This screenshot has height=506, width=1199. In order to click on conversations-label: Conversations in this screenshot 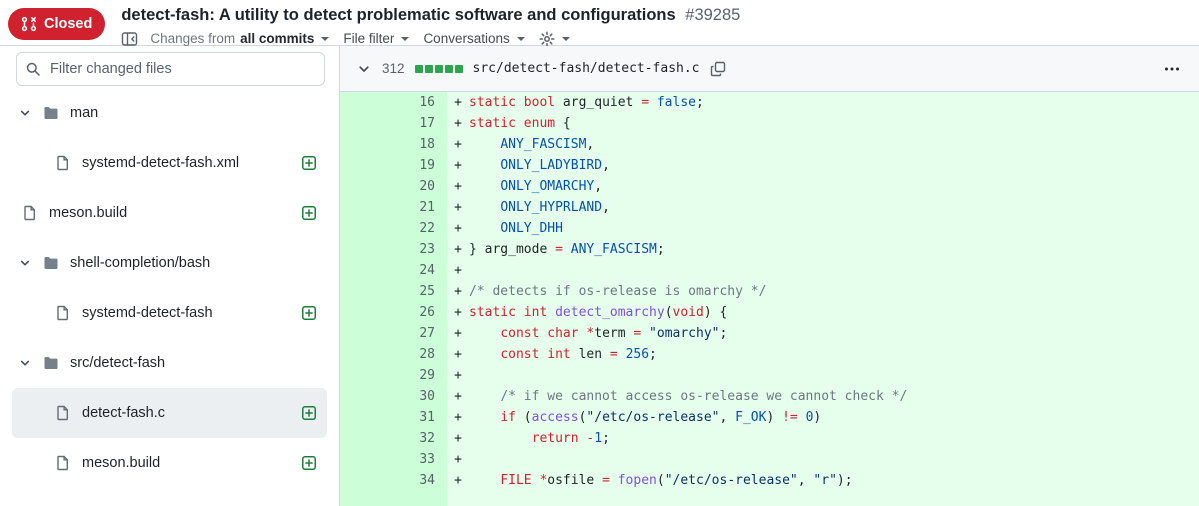, I will do `click(466, 38)`.